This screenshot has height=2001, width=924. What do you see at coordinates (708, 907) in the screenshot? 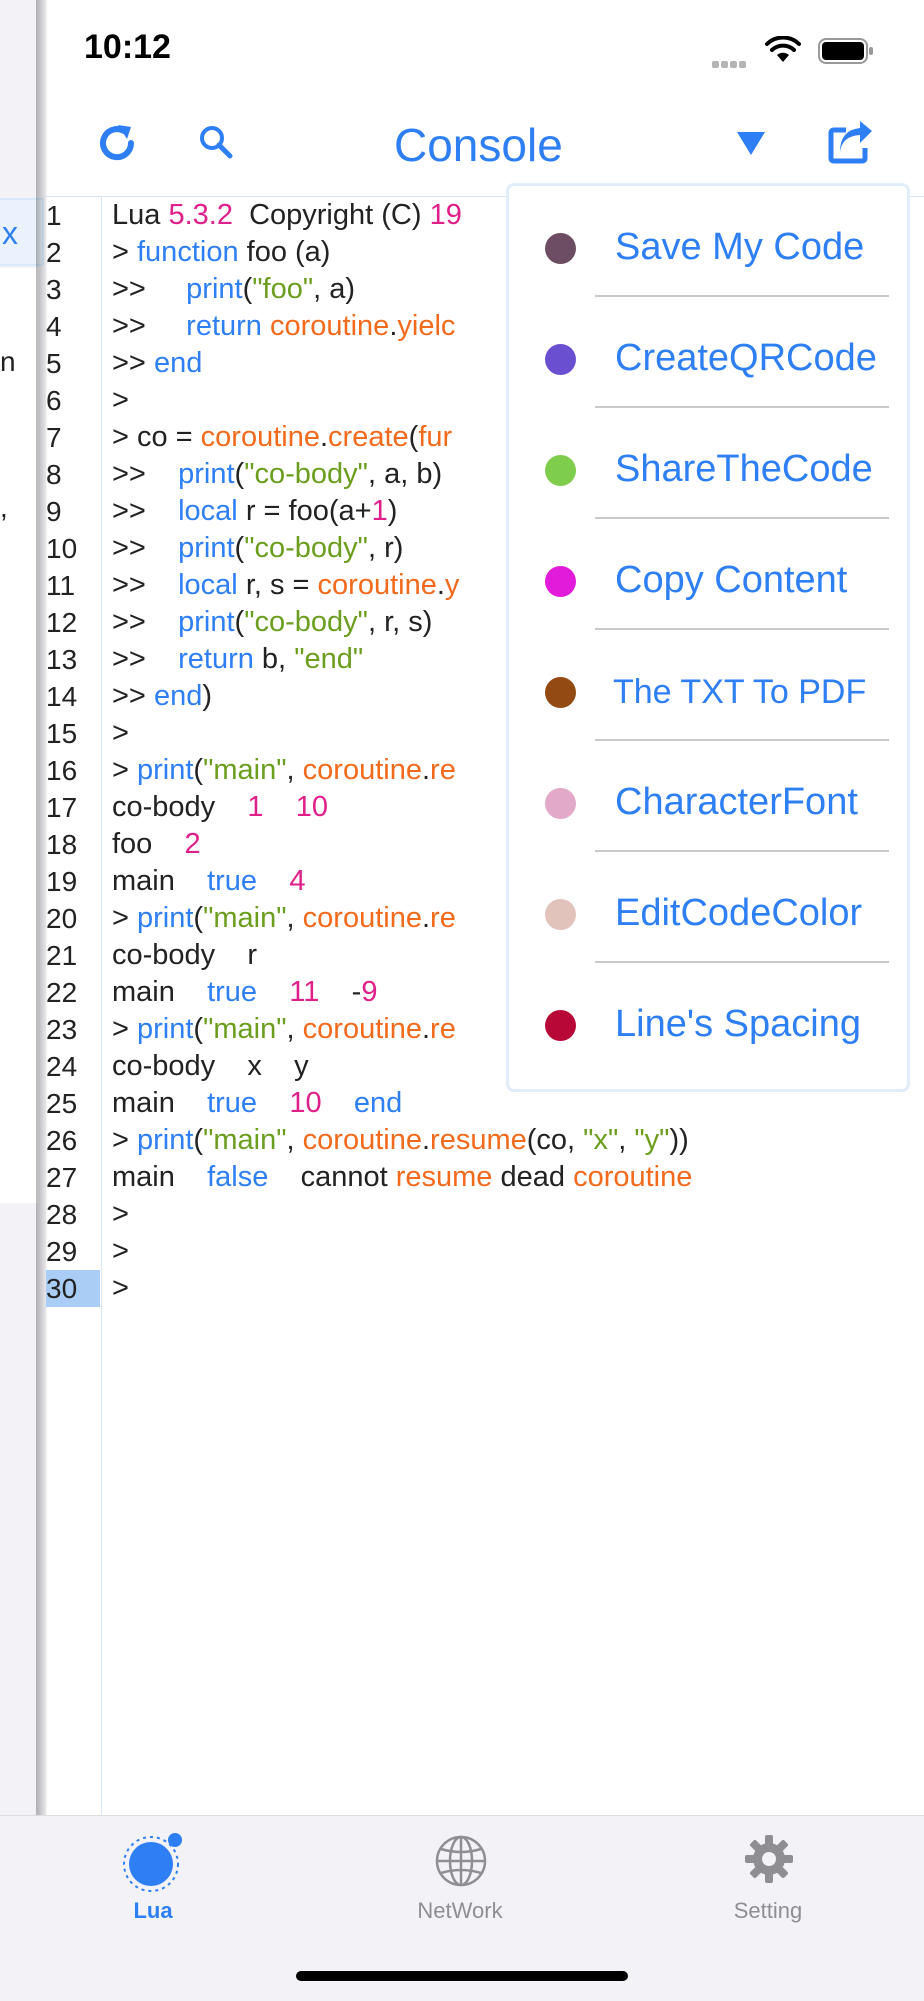
I see `menu-item-edit-code-color: EditCodeColor` at bounding box center [708, 907].